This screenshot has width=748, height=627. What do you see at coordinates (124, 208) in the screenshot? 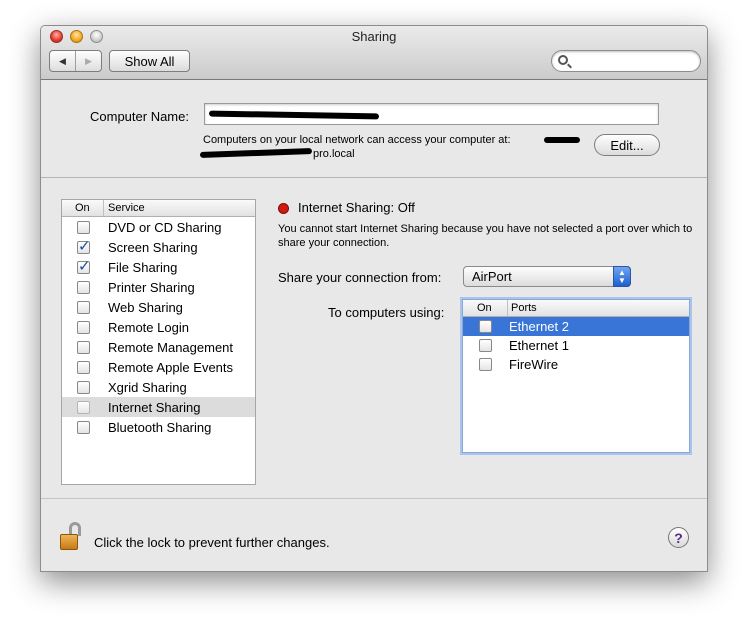
I see `column-header-service: Service` at bounding box center [124, 208].